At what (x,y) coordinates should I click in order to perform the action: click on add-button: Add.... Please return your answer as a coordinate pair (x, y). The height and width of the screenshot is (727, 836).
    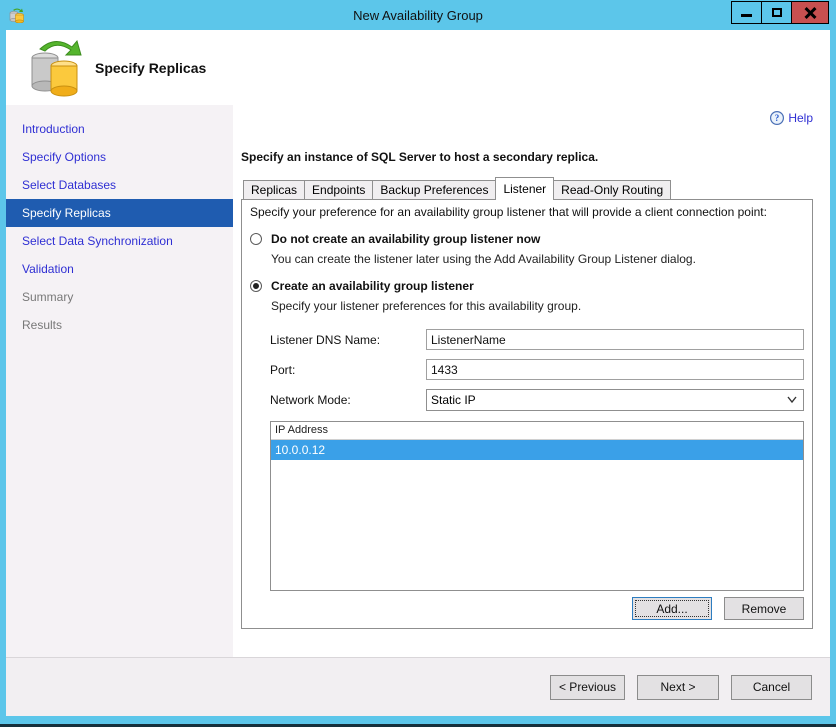
    Looking at the image, I should click on (672, 608).